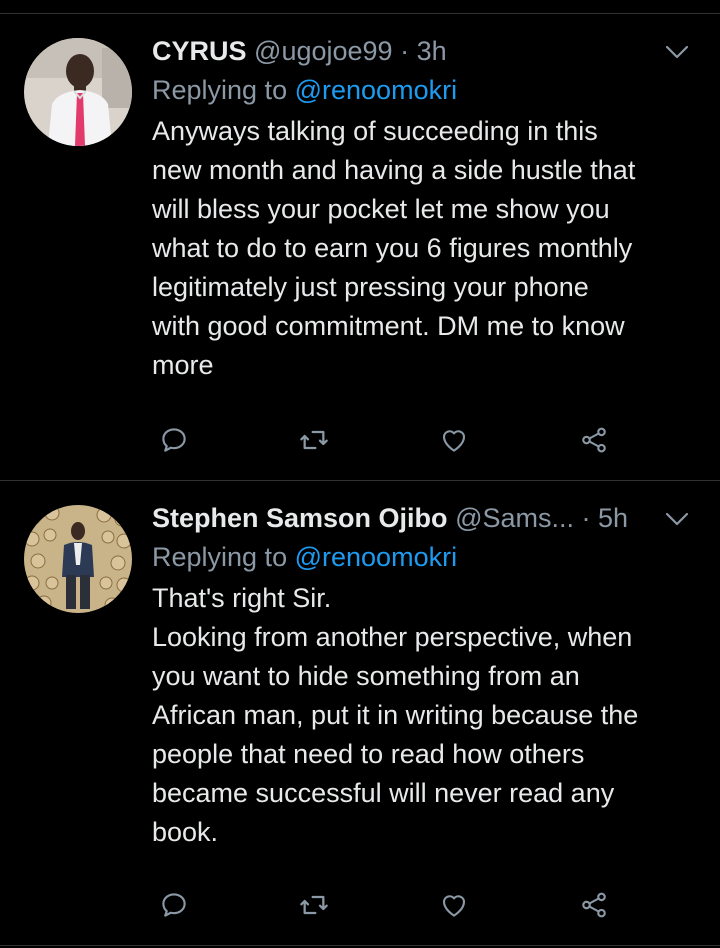 The width and height of the screenshot is (720, 948). I want to click on tweet-text-line: Looking from another perspective, when, so click(392, 637).